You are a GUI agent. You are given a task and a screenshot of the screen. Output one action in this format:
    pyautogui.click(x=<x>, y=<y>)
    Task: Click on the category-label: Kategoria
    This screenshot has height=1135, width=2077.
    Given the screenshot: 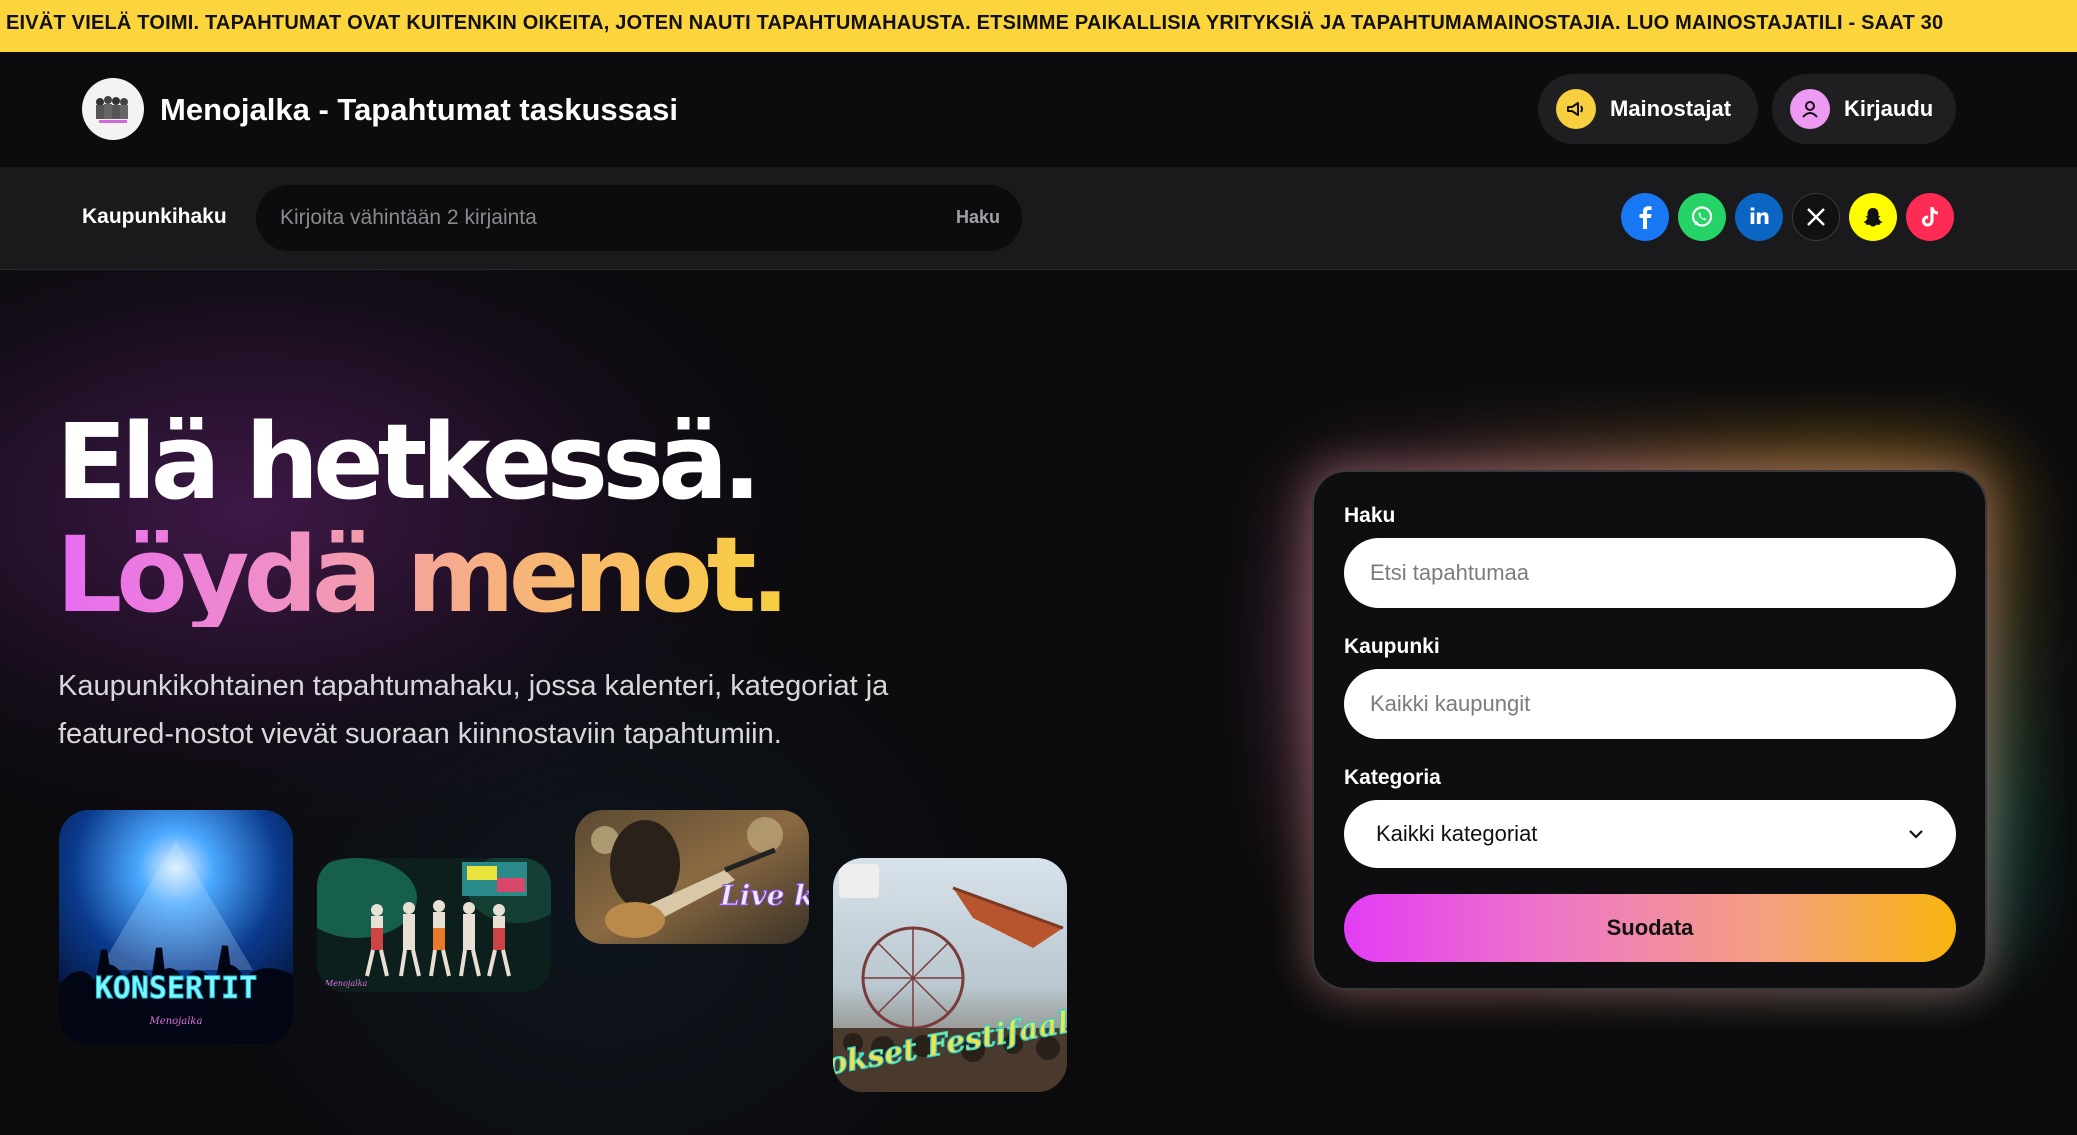 What is the action you would take?
    pyautogui.click(x=1392, y=777)
    